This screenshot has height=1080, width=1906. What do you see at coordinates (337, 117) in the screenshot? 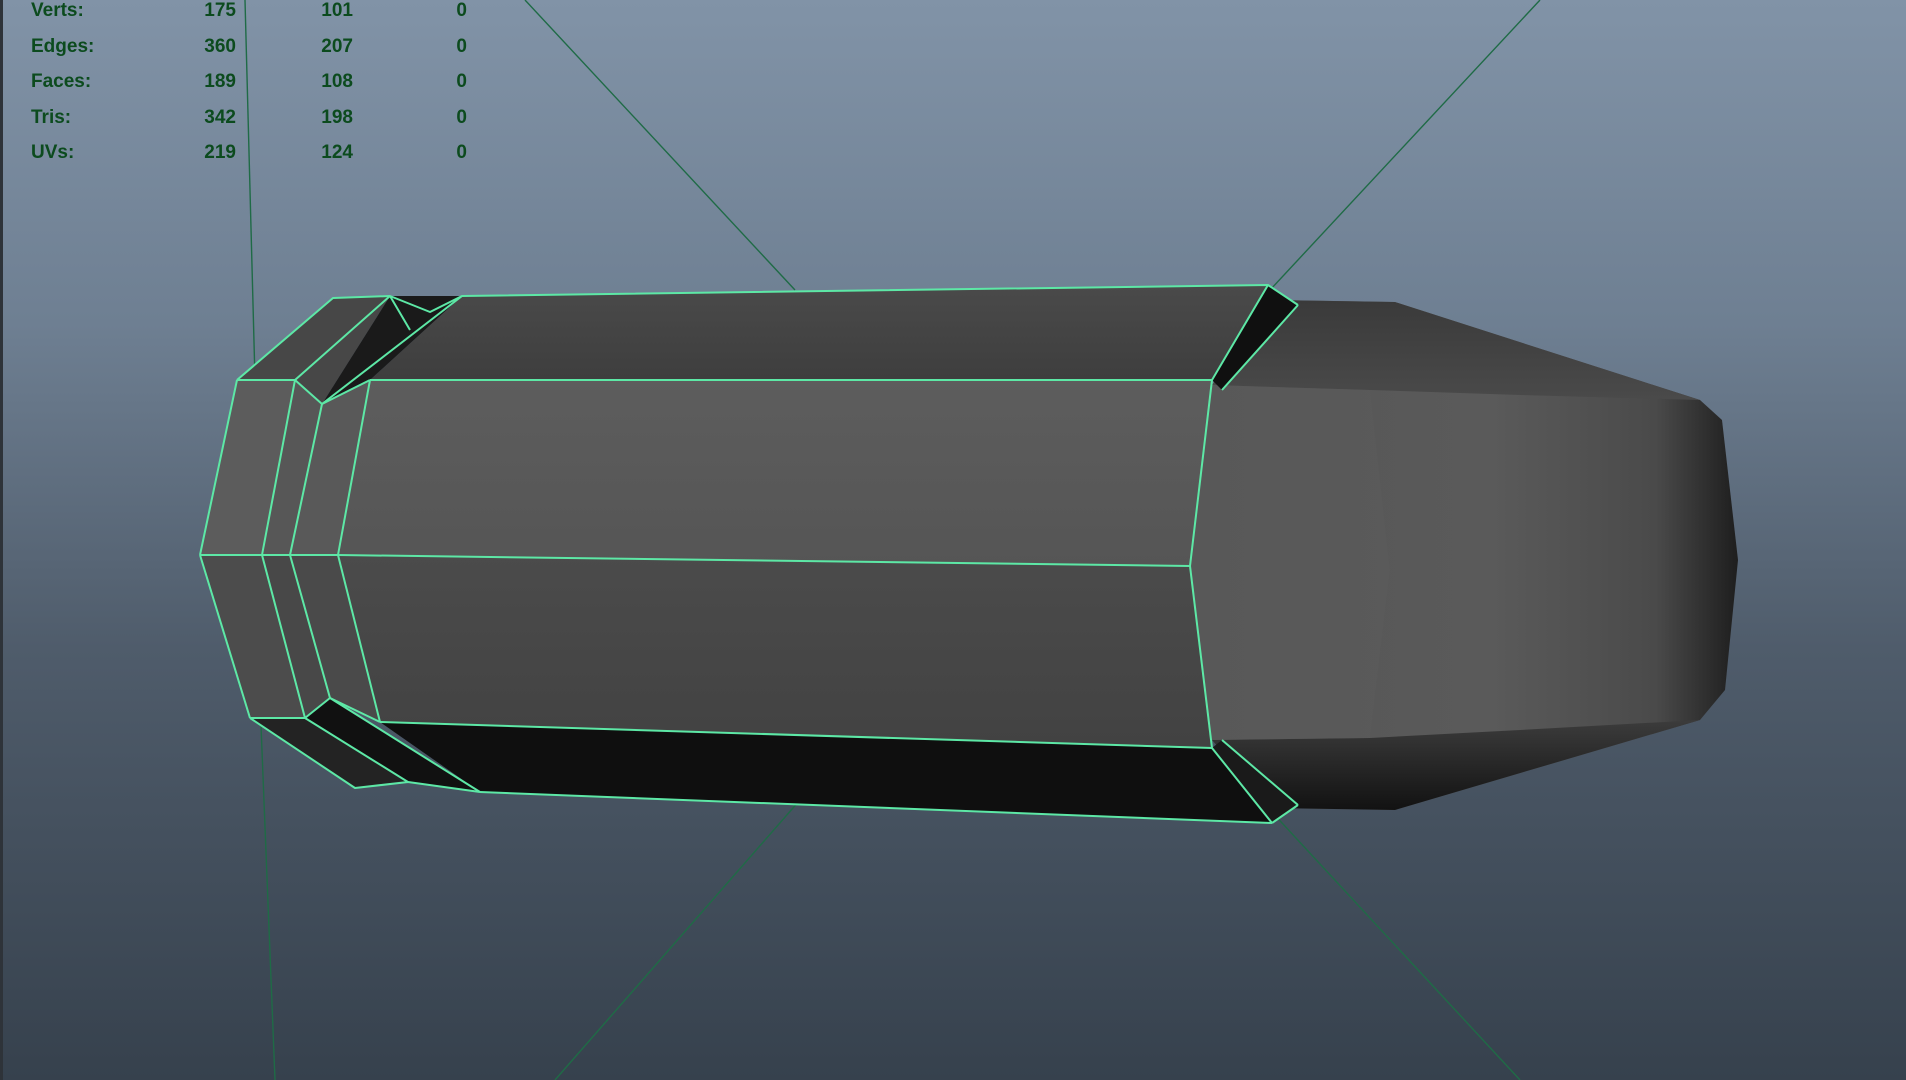
I see `hud-value-selected: 198` at bounding box center [337, 117].